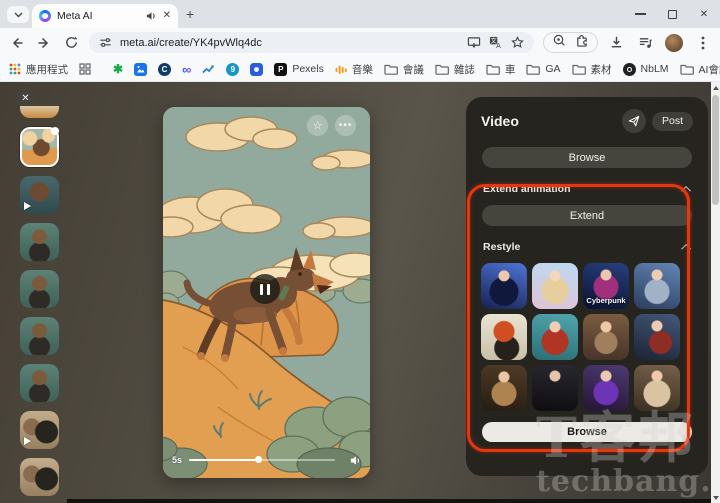 Image resolution: width=720 pixels, height=503 pixels. Describe the element at coordinates (38, 69) in the screenshot. I see `bookmark-應用程式: 應用程式` at that location.